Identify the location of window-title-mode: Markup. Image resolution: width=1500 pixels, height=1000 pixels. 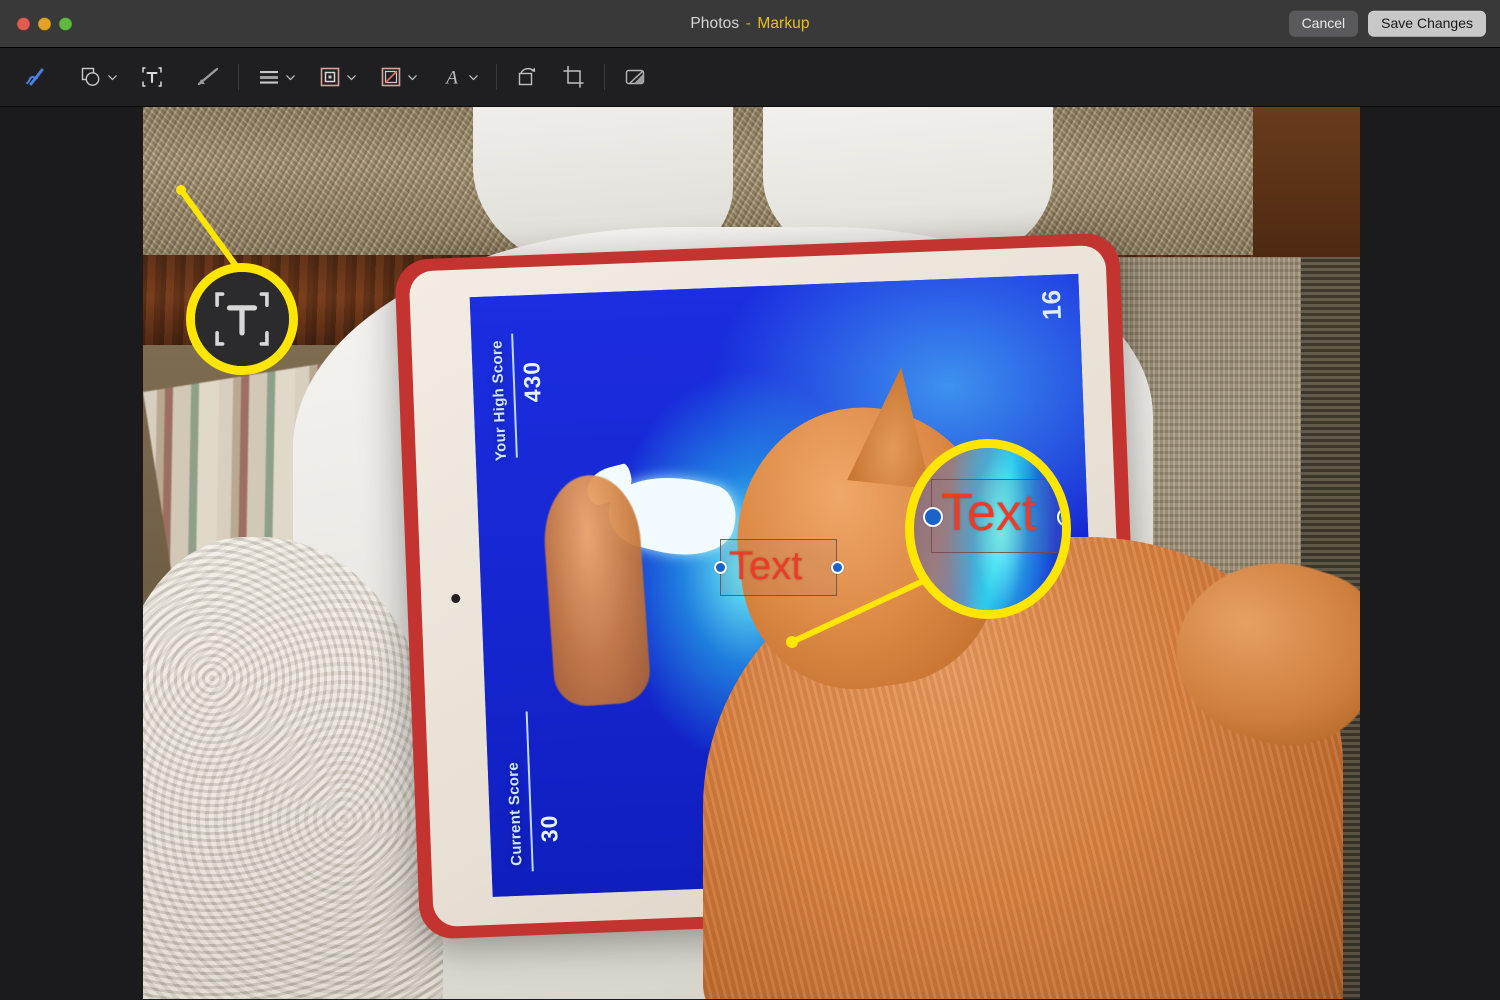
(783, 23).